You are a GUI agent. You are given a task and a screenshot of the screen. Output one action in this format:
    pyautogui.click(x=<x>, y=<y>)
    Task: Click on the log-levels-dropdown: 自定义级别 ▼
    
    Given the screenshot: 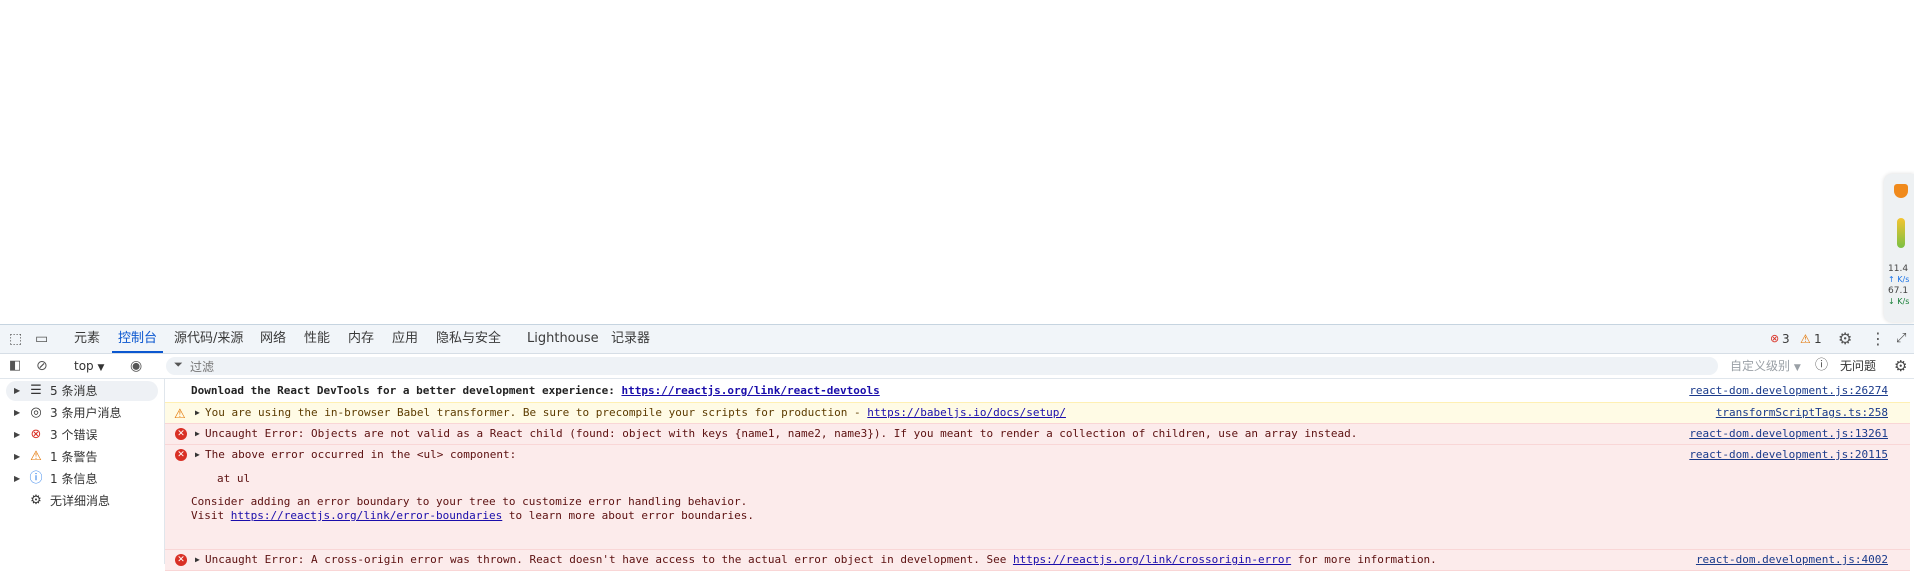 What is the action you would take?
    pyautogui.click(x=1765, y=366)
    